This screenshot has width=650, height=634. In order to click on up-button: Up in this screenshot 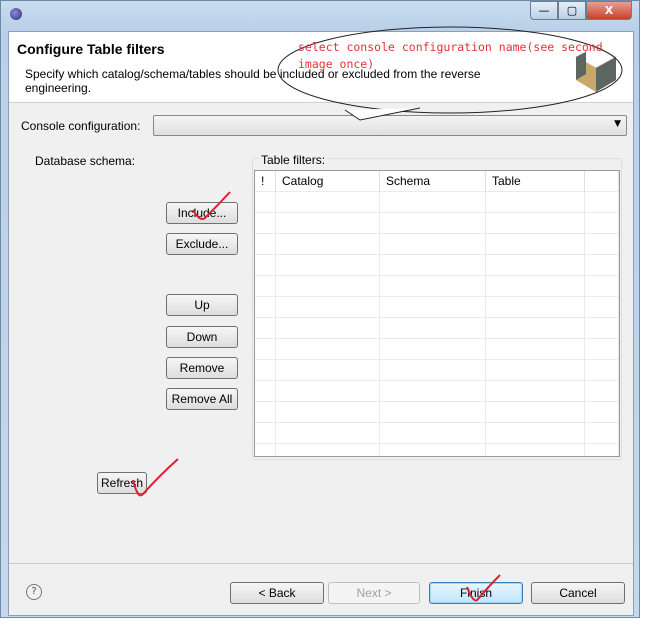, I will do `click(202, 305)`.